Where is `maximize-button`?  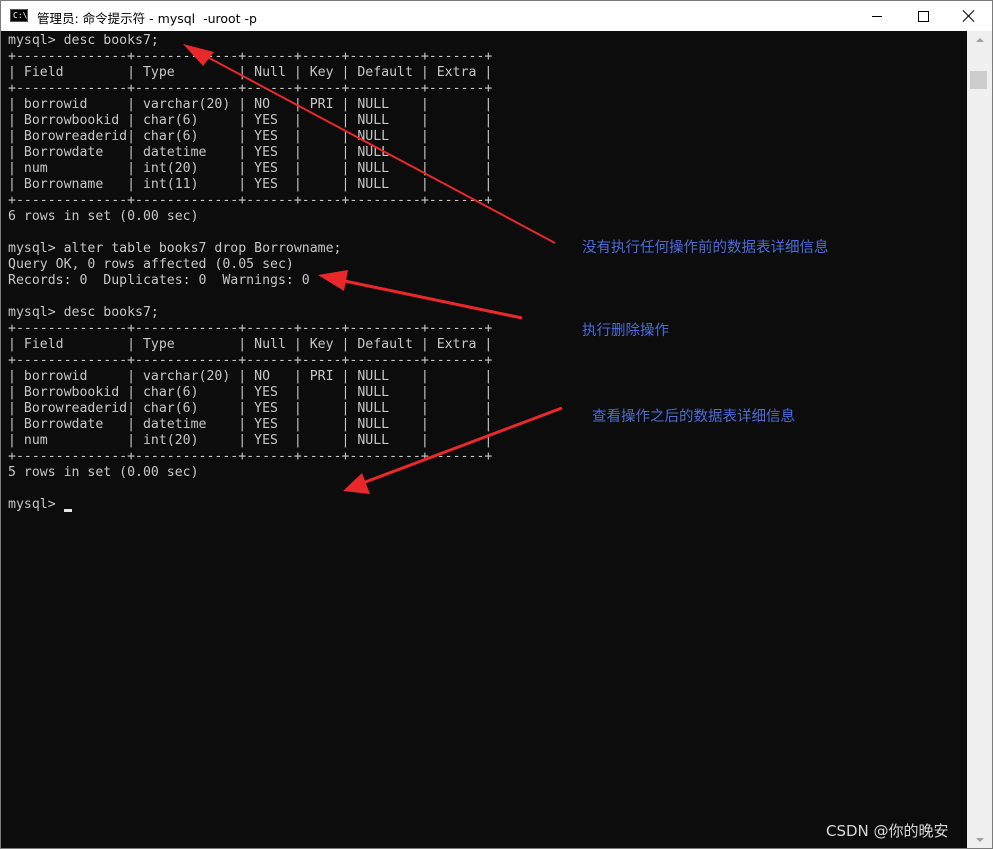
maximize-button is located at coordinates (923, 16).